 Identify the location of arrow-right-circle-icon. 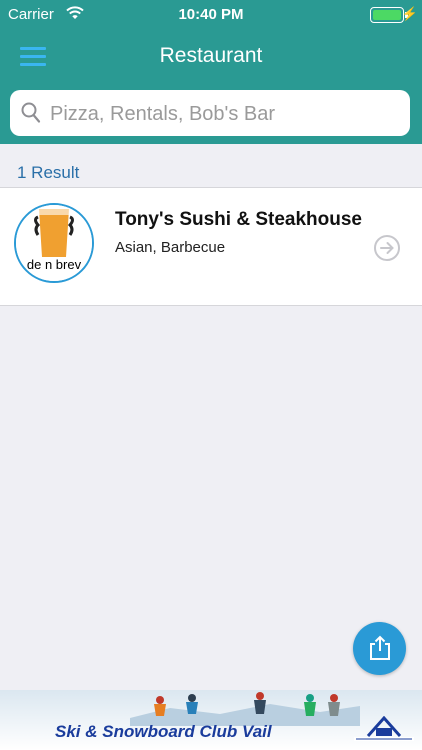
(387, 250).